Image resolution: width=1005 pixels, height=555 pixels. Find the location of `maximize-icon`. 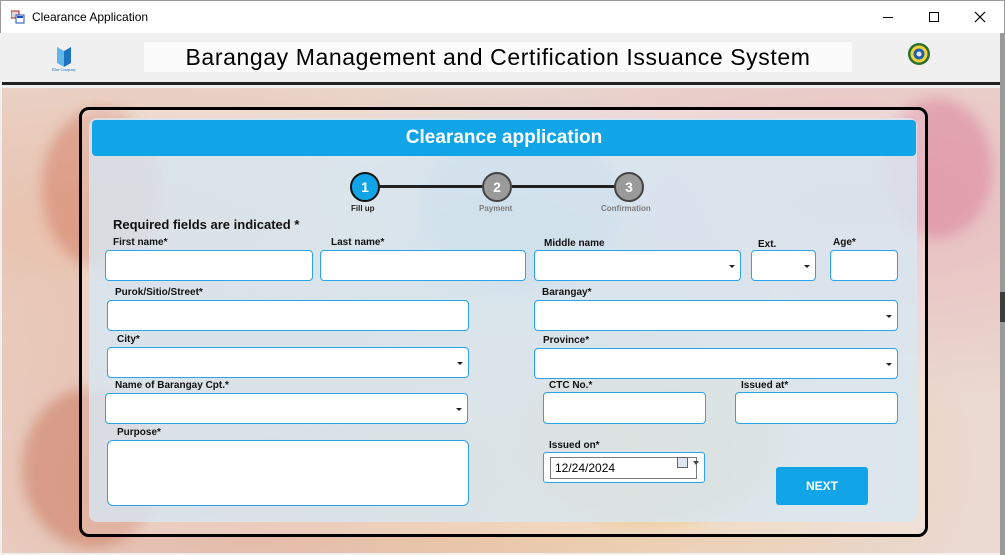

maximize-icon is located at coordinates (934, 17).